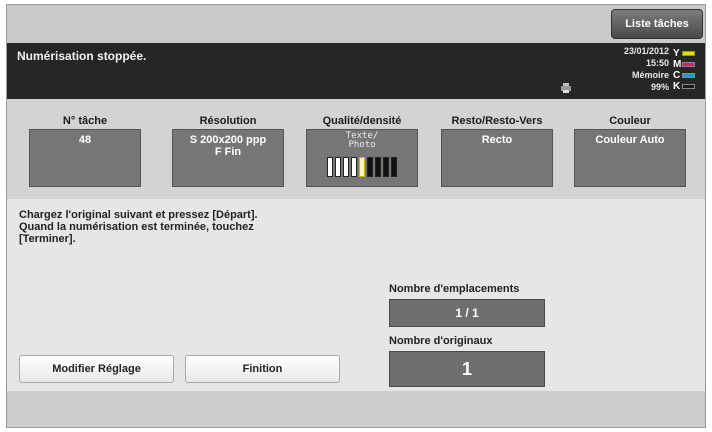  I want to click on resolution-mode: F Fin, so click(228, 152).